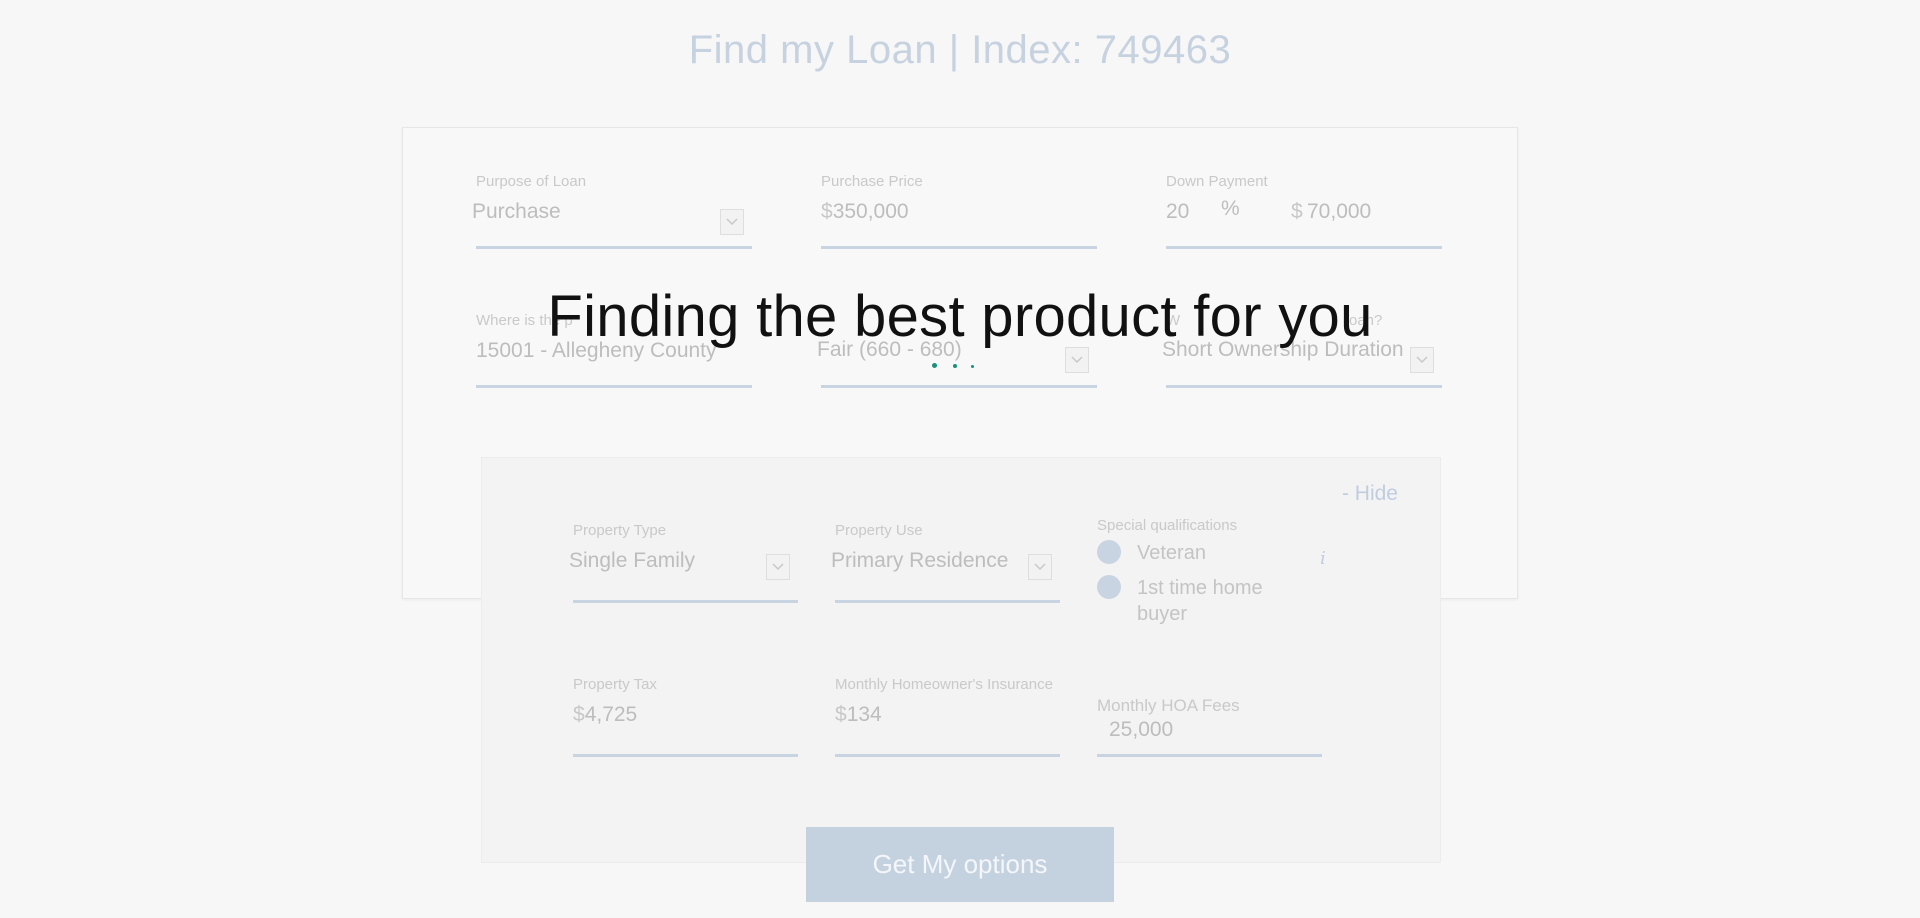  I want to click on hide-details-link: - Hide, so click(1370, 494).